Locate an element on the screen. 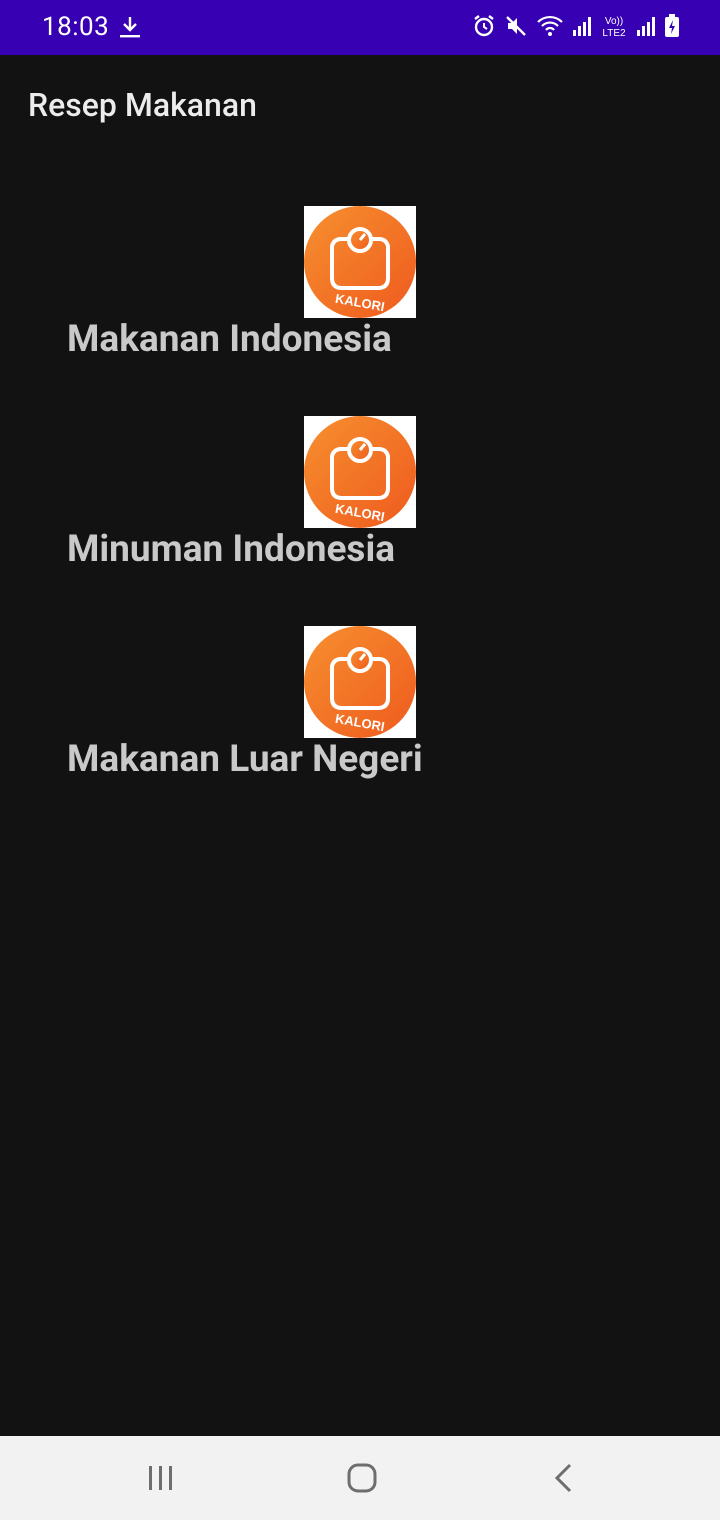  menu-item-label: Minuman Indonesia is located at coordinates (231, 549).